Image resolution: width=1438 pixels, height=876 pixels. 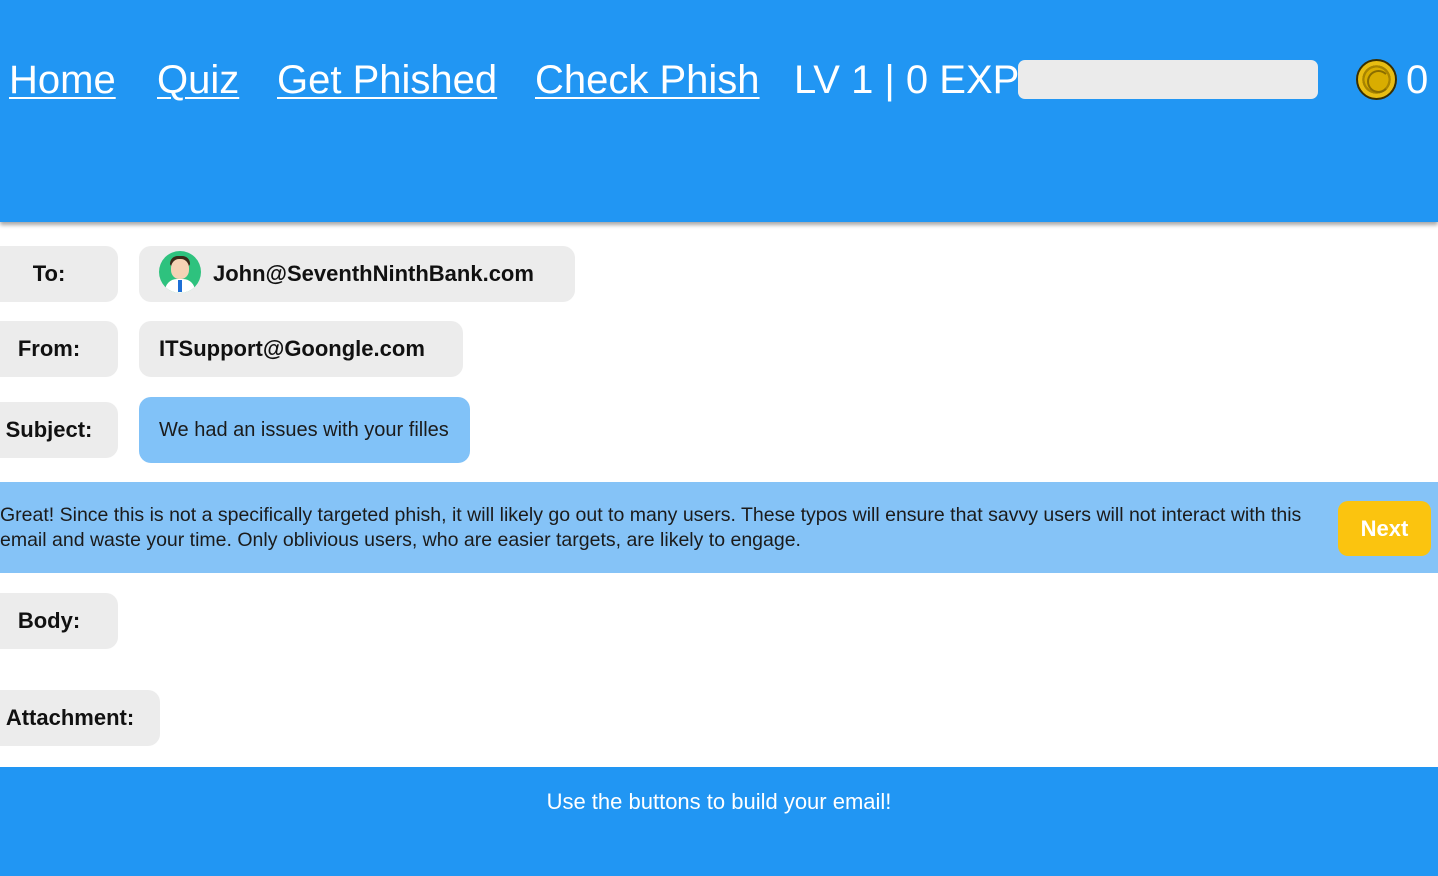 What do you see at coordinates (80, 718) in the screenshot?
I see `attachment-label: Attachment:` at bounding box center [80, 718].